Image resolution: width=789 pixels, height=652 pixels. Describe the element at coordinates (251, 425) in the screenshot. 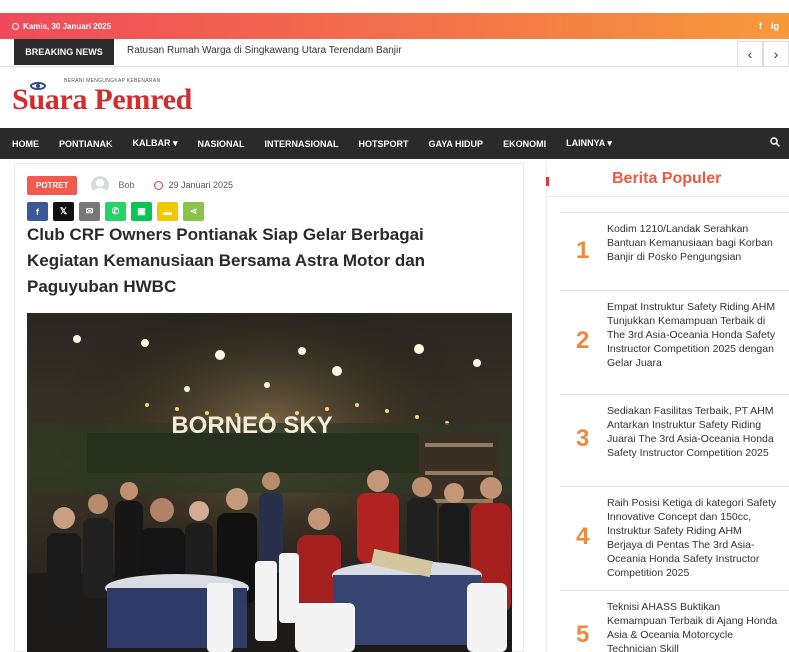

I see `borneo-sky-sign: BORNEO SKY` at that location.